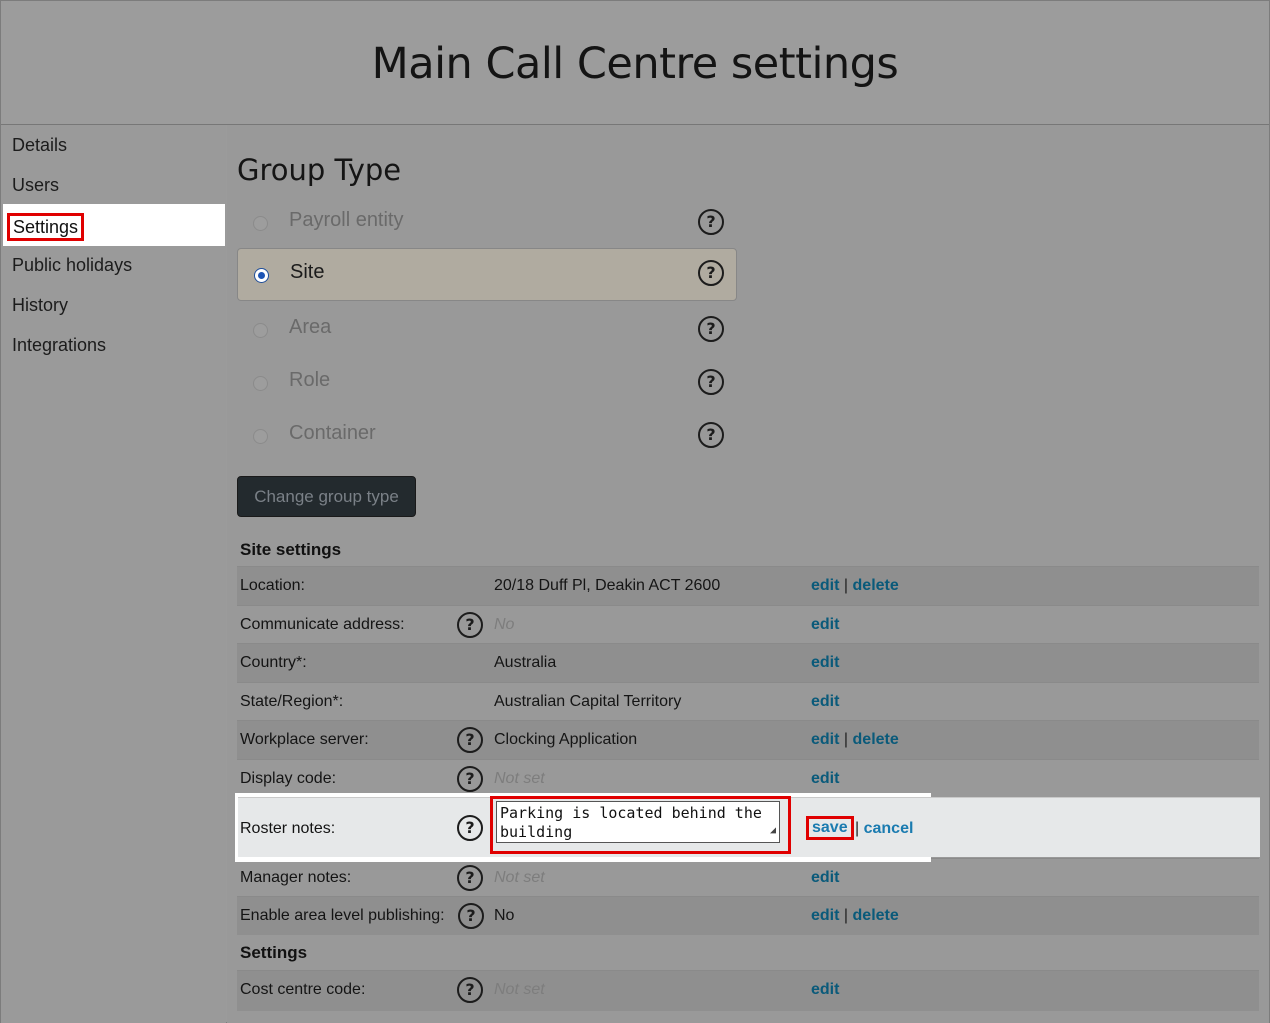 The width and height of the screenshot is (1270, 1023). I want to click on sidebar-item-public-holidays: Public holidays, so click(72, 265).